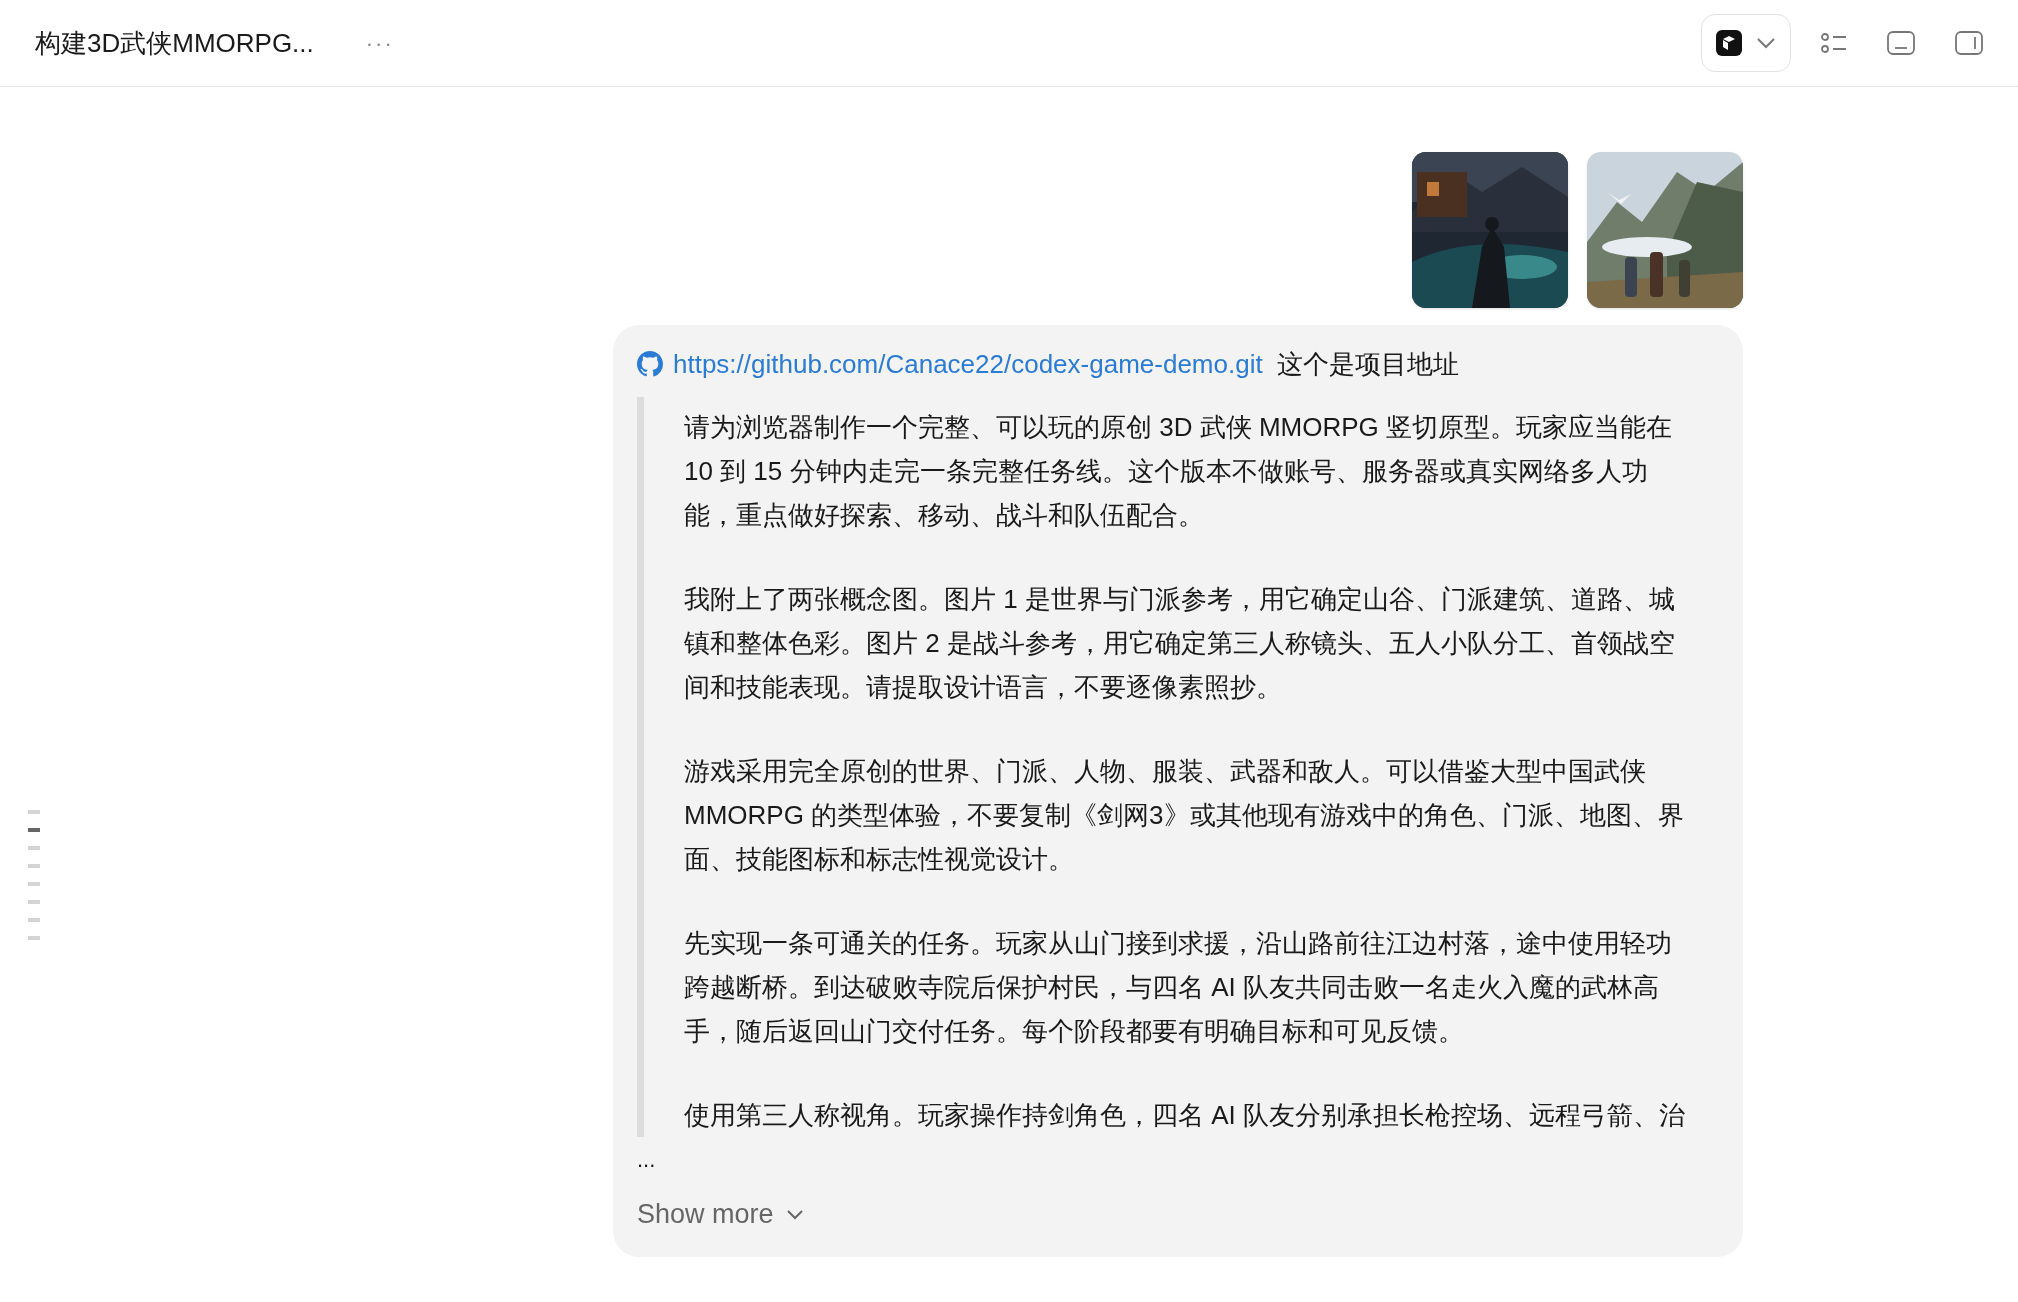 This screenshot has height=1302, width=2018. I want to click on prompt-paragraph: 游戏采用完全原创的世界、门派、人物、服装、武器和敌人。可以借鉴大型中国武侠 MMORPG 的类型体验，不要复制《剑网3》或其他现有游戏中的角色、门派、地图、界 面、技能图标和标志性视觉设计。, so click(1184, 815).